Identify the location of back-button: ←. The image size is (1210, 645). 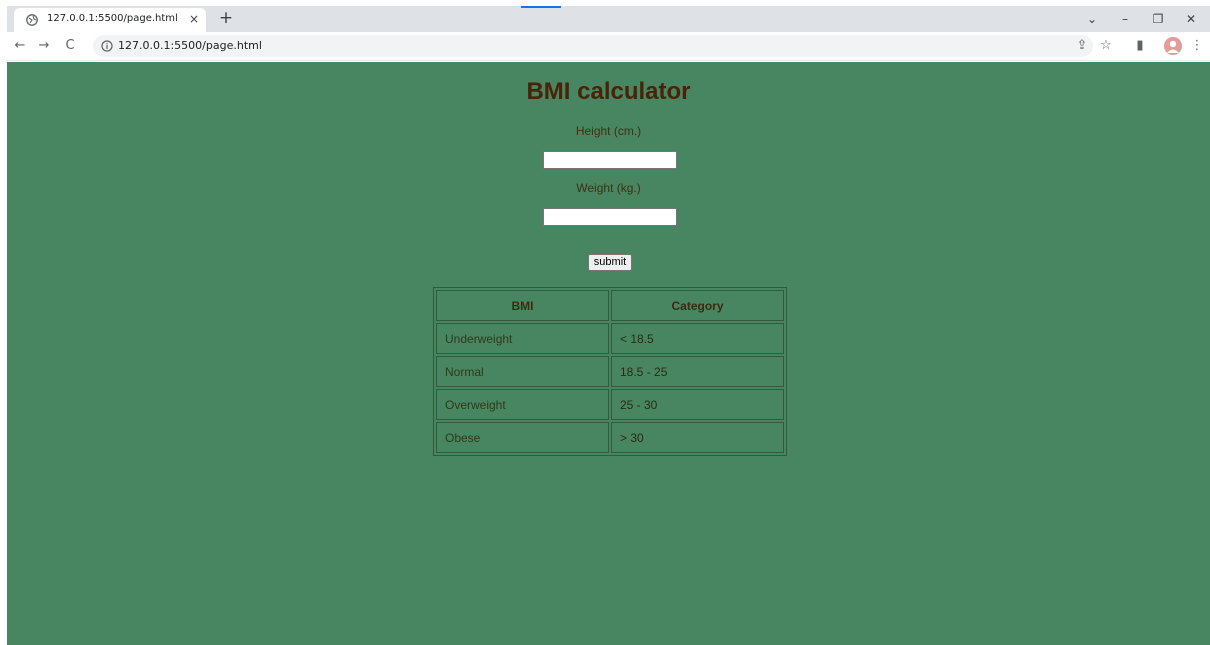
(20, 46).